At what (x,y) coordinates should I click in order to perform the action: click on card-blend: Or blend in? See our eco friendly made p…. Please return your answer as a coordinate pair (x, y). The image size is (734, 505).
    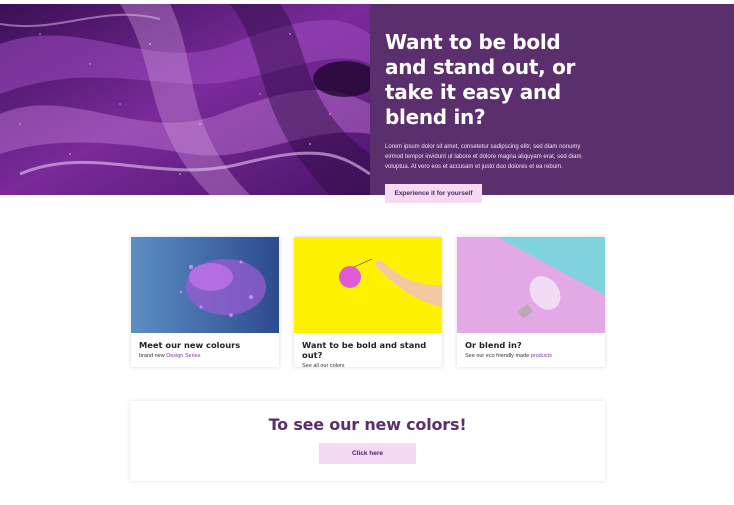
    Looking at the image, I should click on (531, 302).